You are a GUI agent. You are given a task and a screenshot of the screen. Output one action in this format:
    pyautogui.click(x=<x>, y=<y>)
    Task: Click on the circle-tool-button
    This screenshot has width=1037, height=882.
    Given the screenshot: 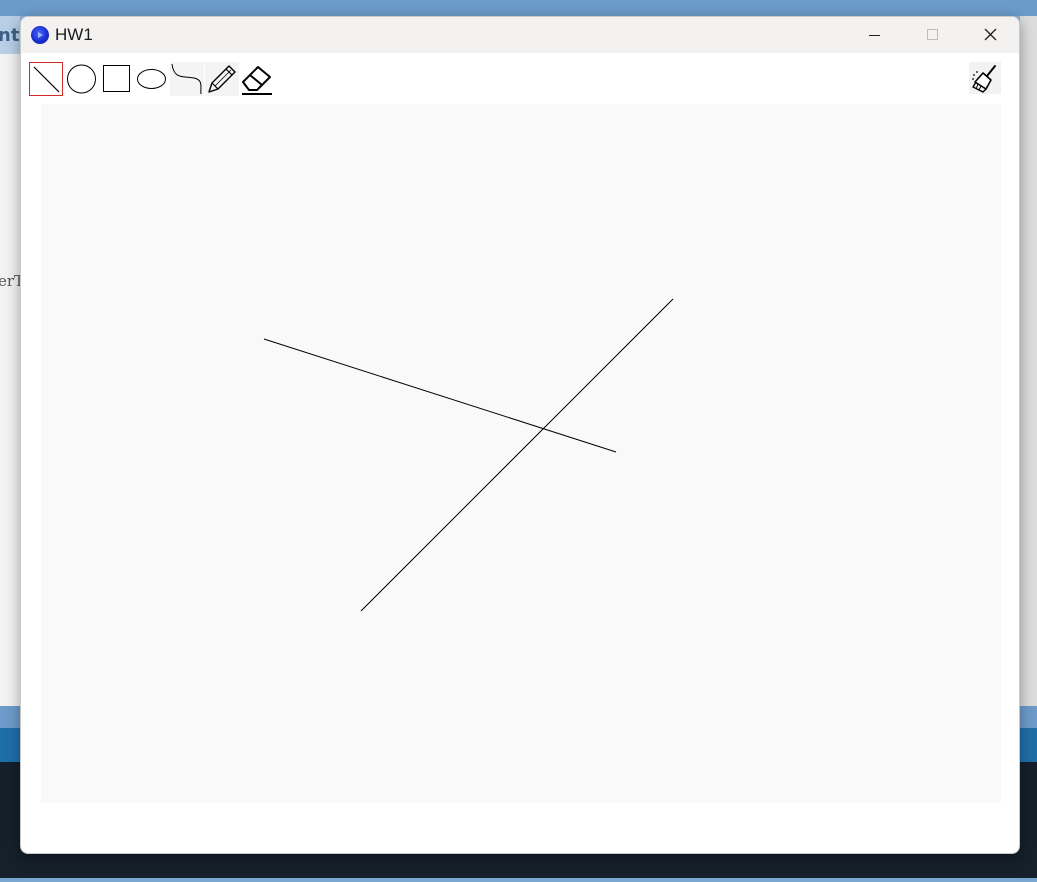 What is the action you would take?
    pyautogui.click(x=82, y=79)
    